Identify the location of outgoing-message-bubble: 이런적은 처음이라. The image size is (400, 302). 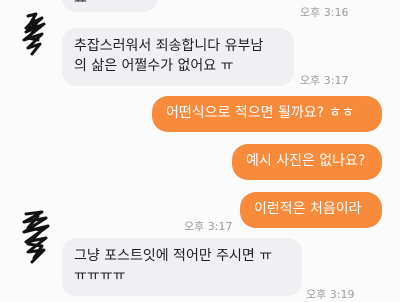
(311, 210).